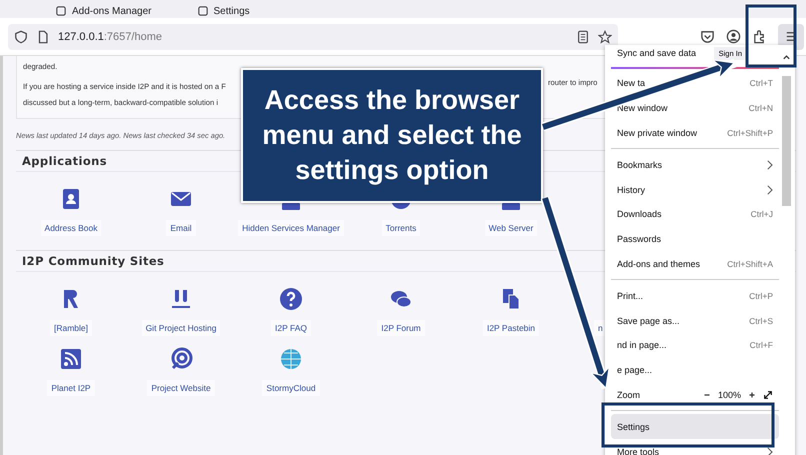  I want to click on menu-item: New private window Ctrl+Shift+P, so click(695, 133).